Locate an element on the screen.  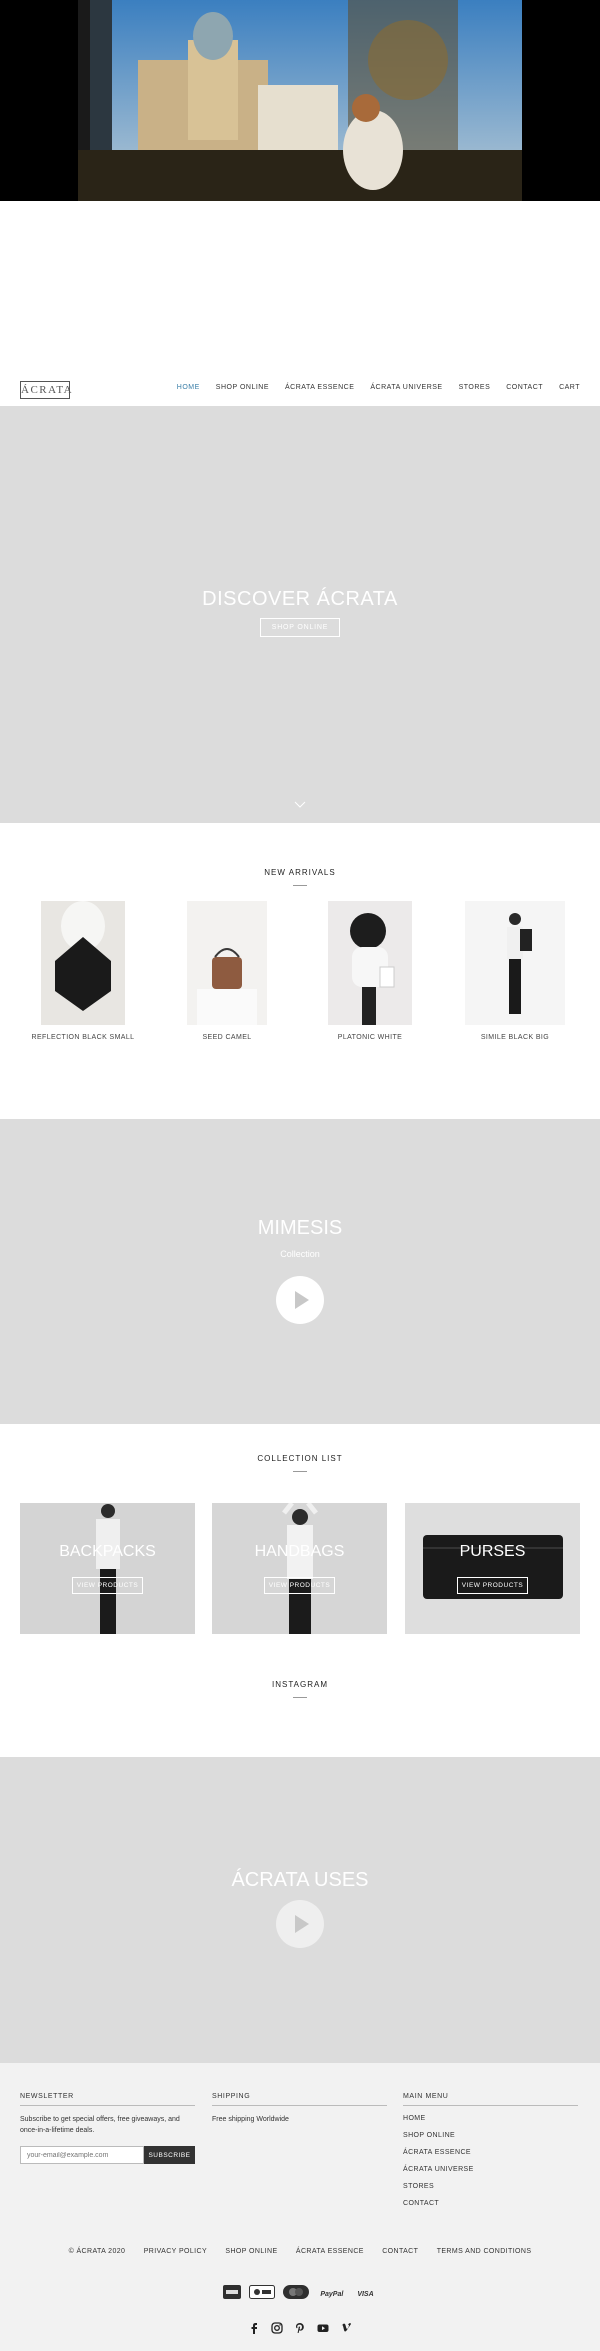
nav-shop-online: SHOP ONLINE is located at coordinates (242, 387).